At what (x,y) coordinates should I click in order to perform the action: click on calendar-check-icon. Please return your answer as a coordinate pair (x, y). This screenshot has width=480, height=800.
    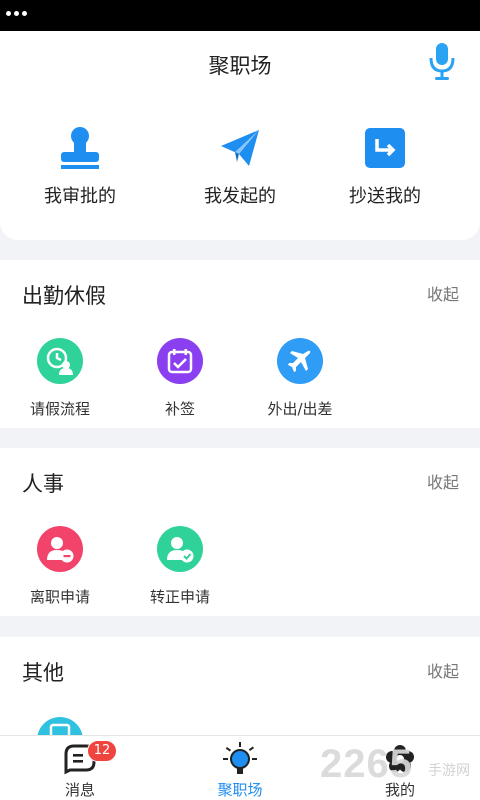
    Looking at the image, I should click on (180, 361).